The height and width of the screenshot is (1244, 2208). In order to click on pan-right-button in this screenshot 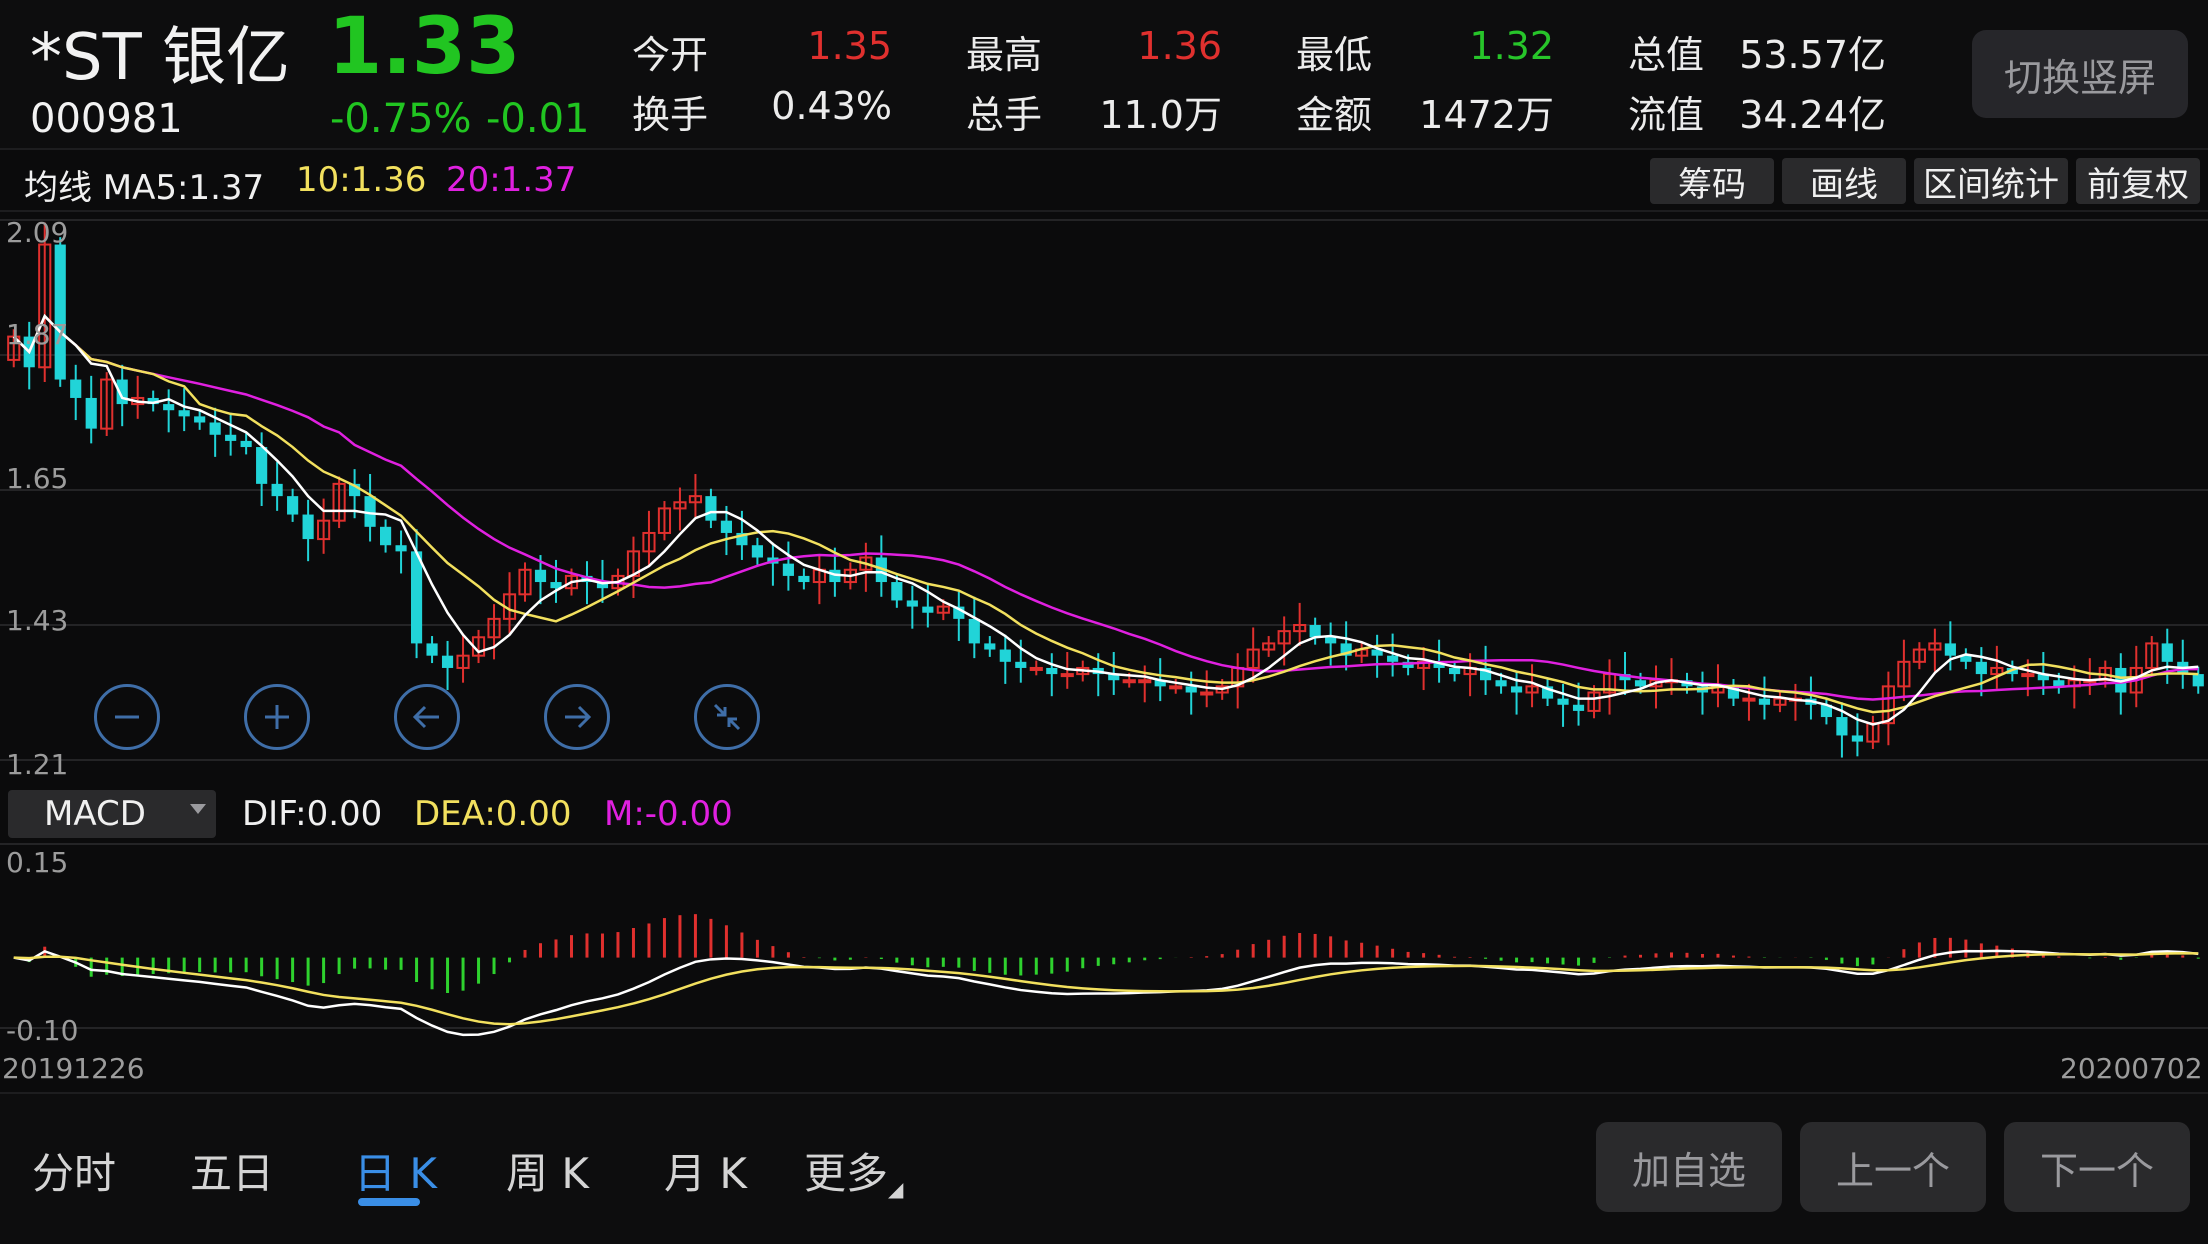, I will do `click(577, 717)`.